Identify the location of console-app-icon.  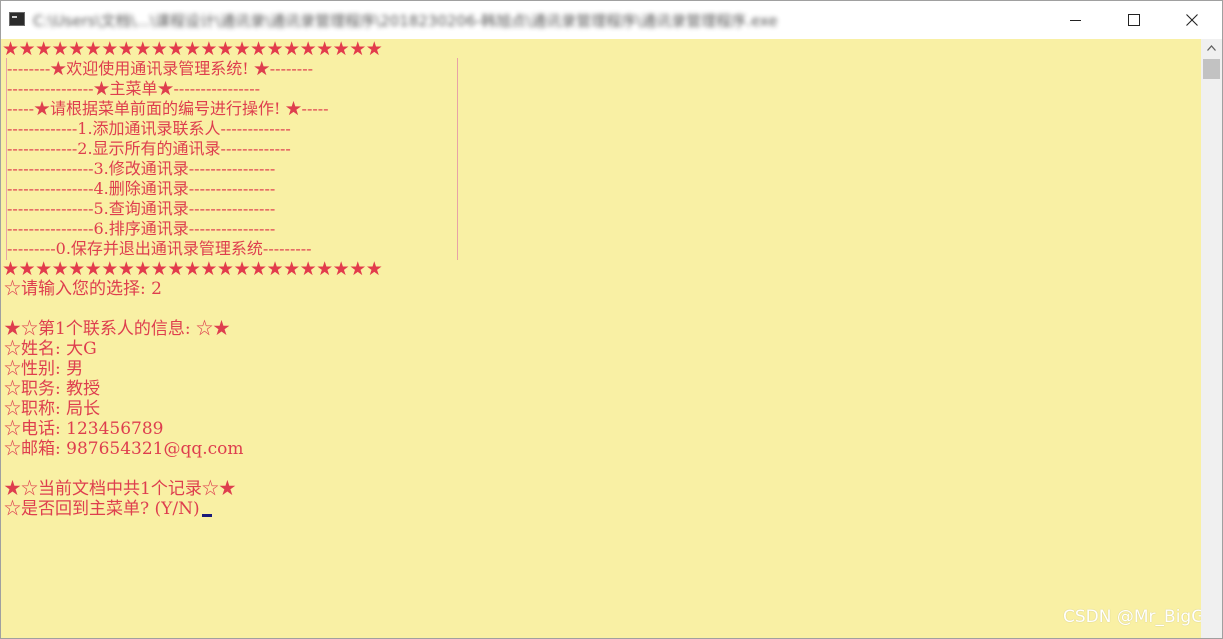
(17, 19).